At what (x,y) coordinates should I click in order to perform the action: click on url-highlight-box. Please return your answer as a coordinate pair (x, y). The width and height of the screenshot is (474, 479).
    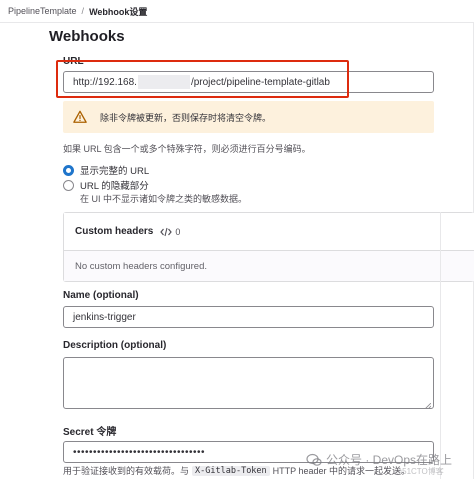
    Looking at the image, I should click on (202, 79).